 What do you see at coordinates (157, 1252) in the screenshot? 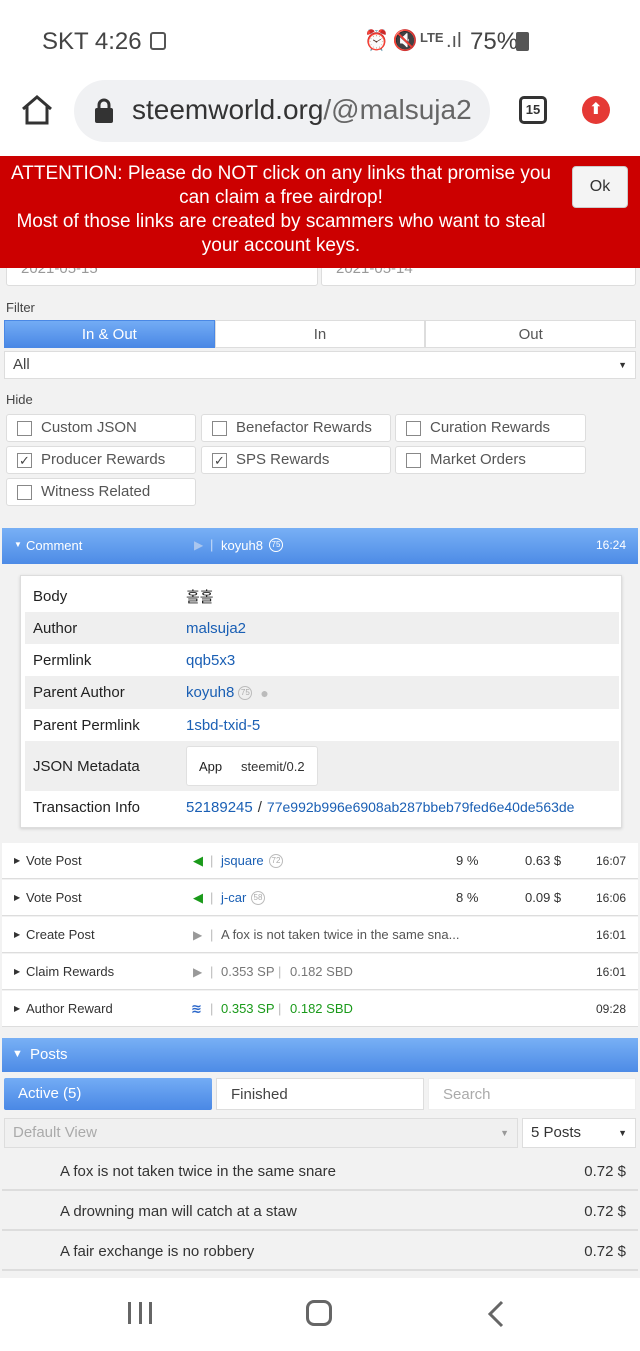
I see `post-title: A fair exchange is no robbery` at bounding box center [157, 1252].